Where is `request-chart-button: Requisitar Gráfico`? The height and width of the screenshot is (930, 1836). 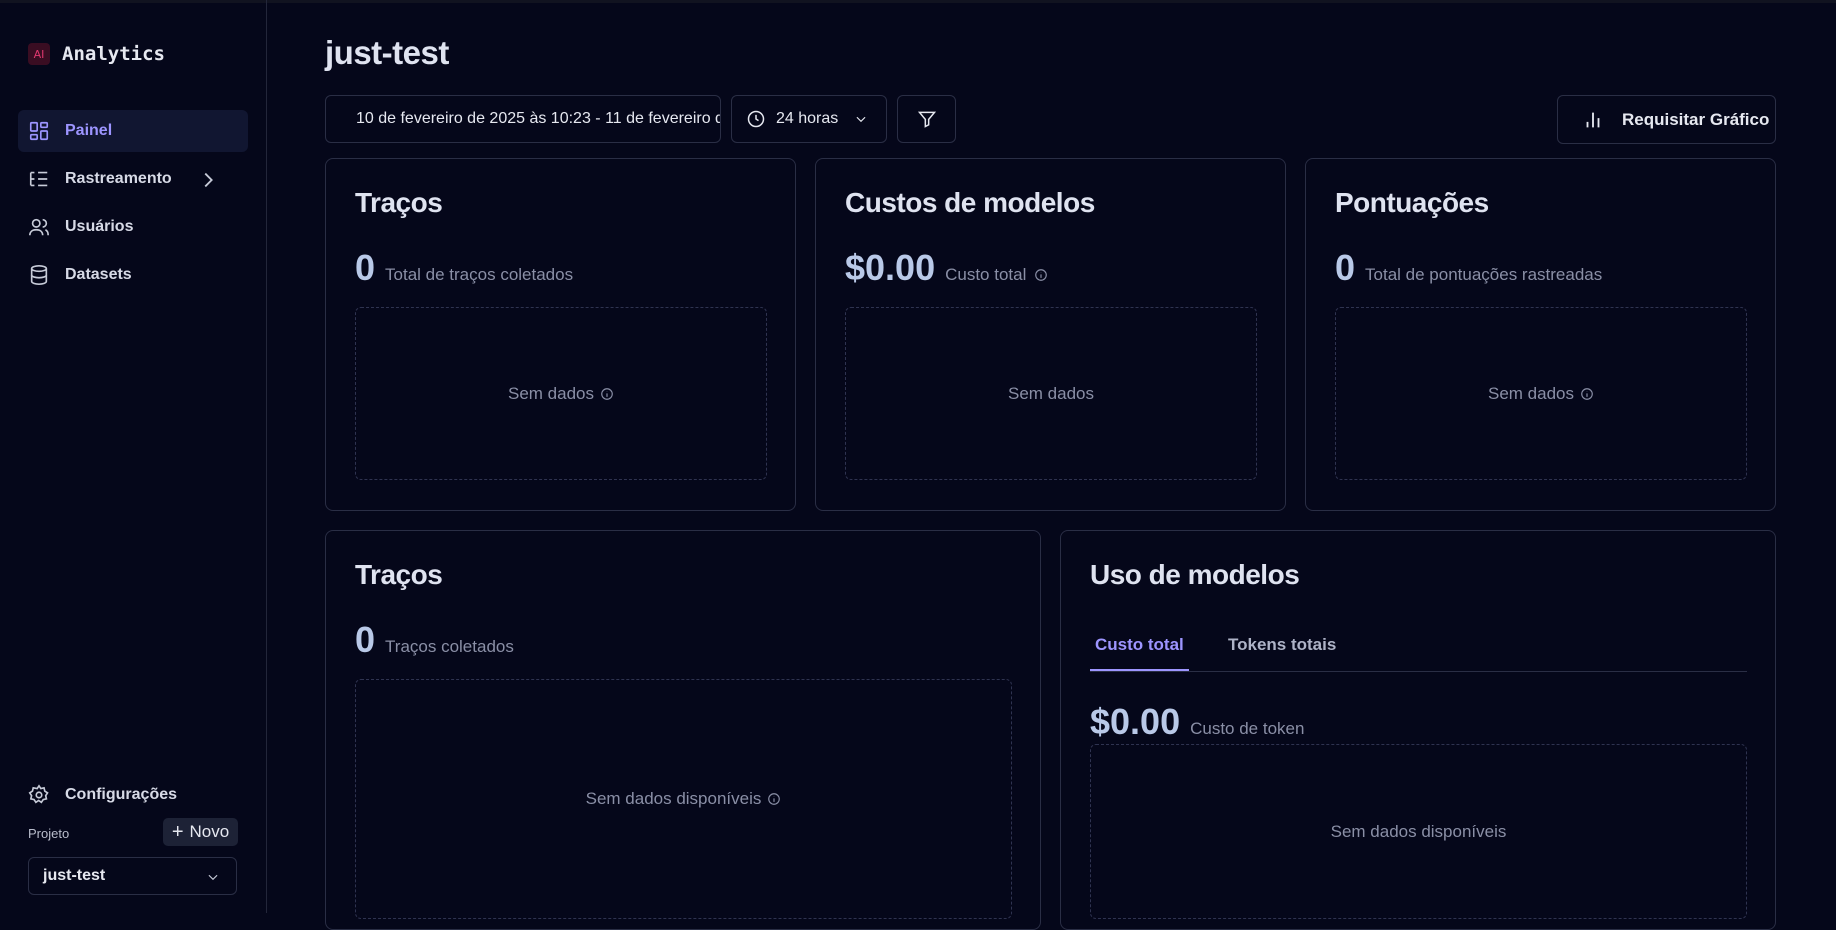 request-chart-button: Requisitar Gráfico is located at coordinates (1666, 119).